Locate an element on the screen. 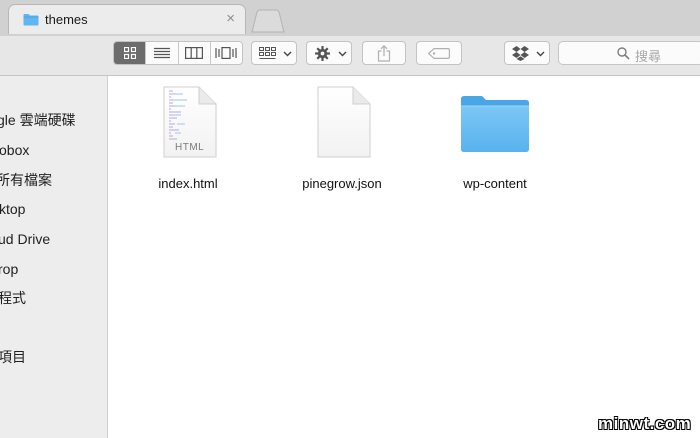 This screenshot has width=700, height=438. new-tab-button is located at coordinates (268, 21).